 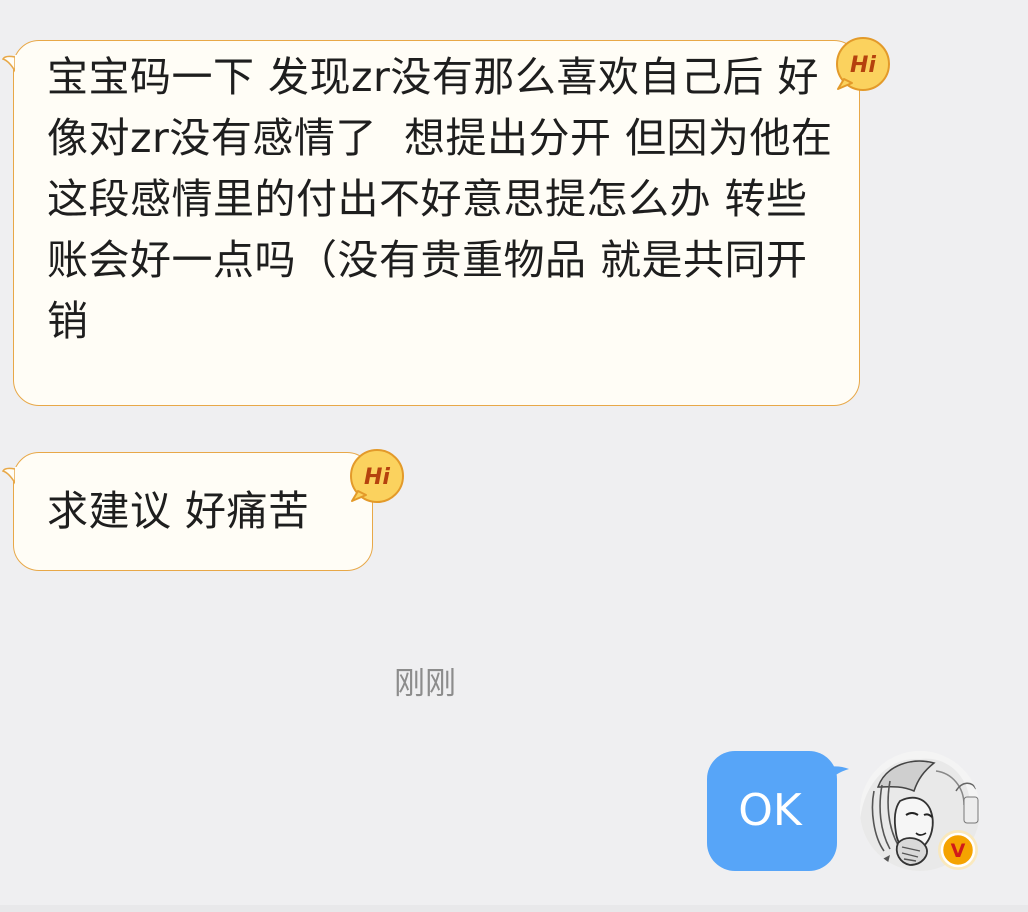 I want to click on verified-v-icon: V, so click(x=958, y=850).